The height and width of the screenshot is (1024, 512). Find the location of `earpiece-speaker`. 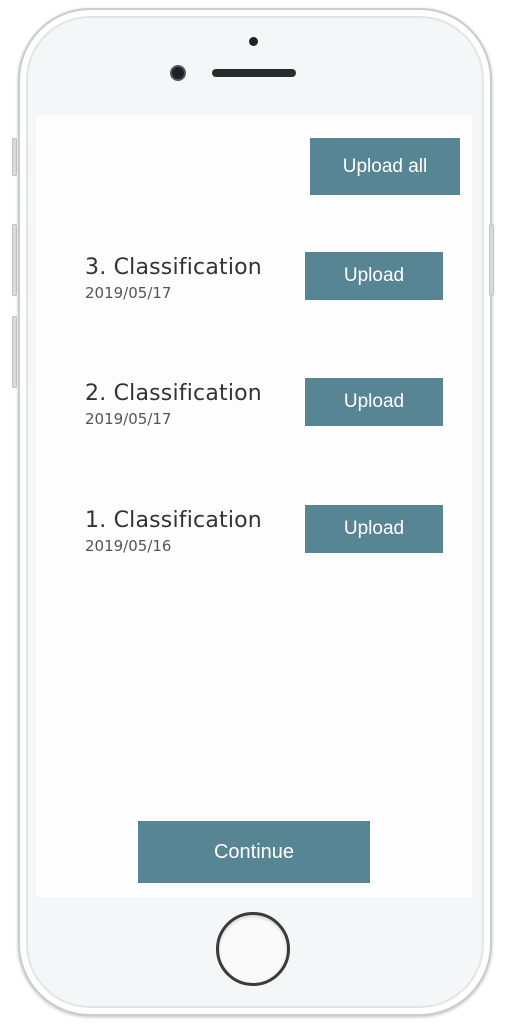

earpiece-speaker is located at coordinates (254, 73).